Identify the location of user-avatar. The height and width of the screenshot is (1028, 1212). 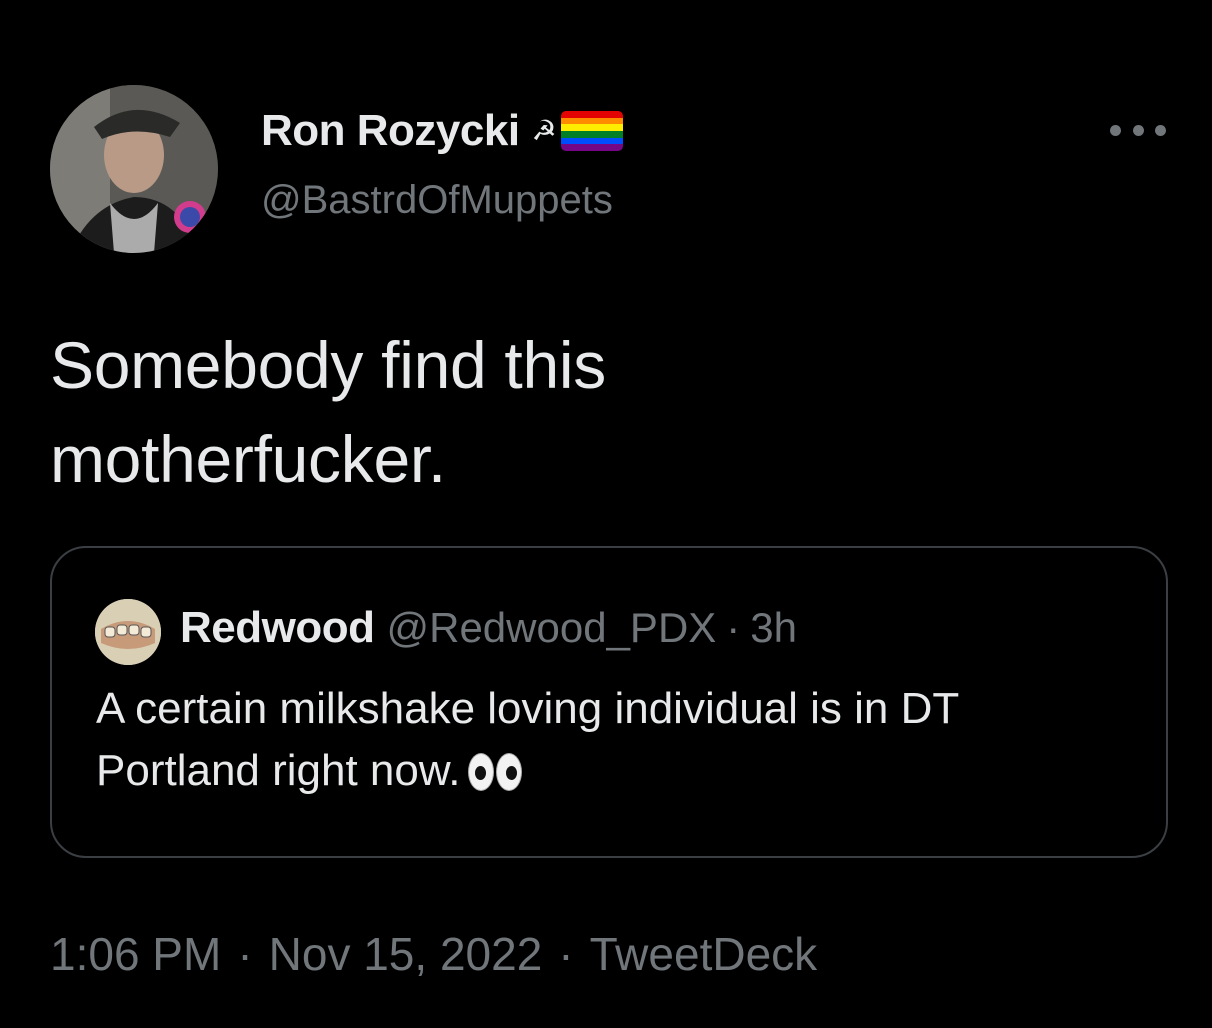
(134, 169).